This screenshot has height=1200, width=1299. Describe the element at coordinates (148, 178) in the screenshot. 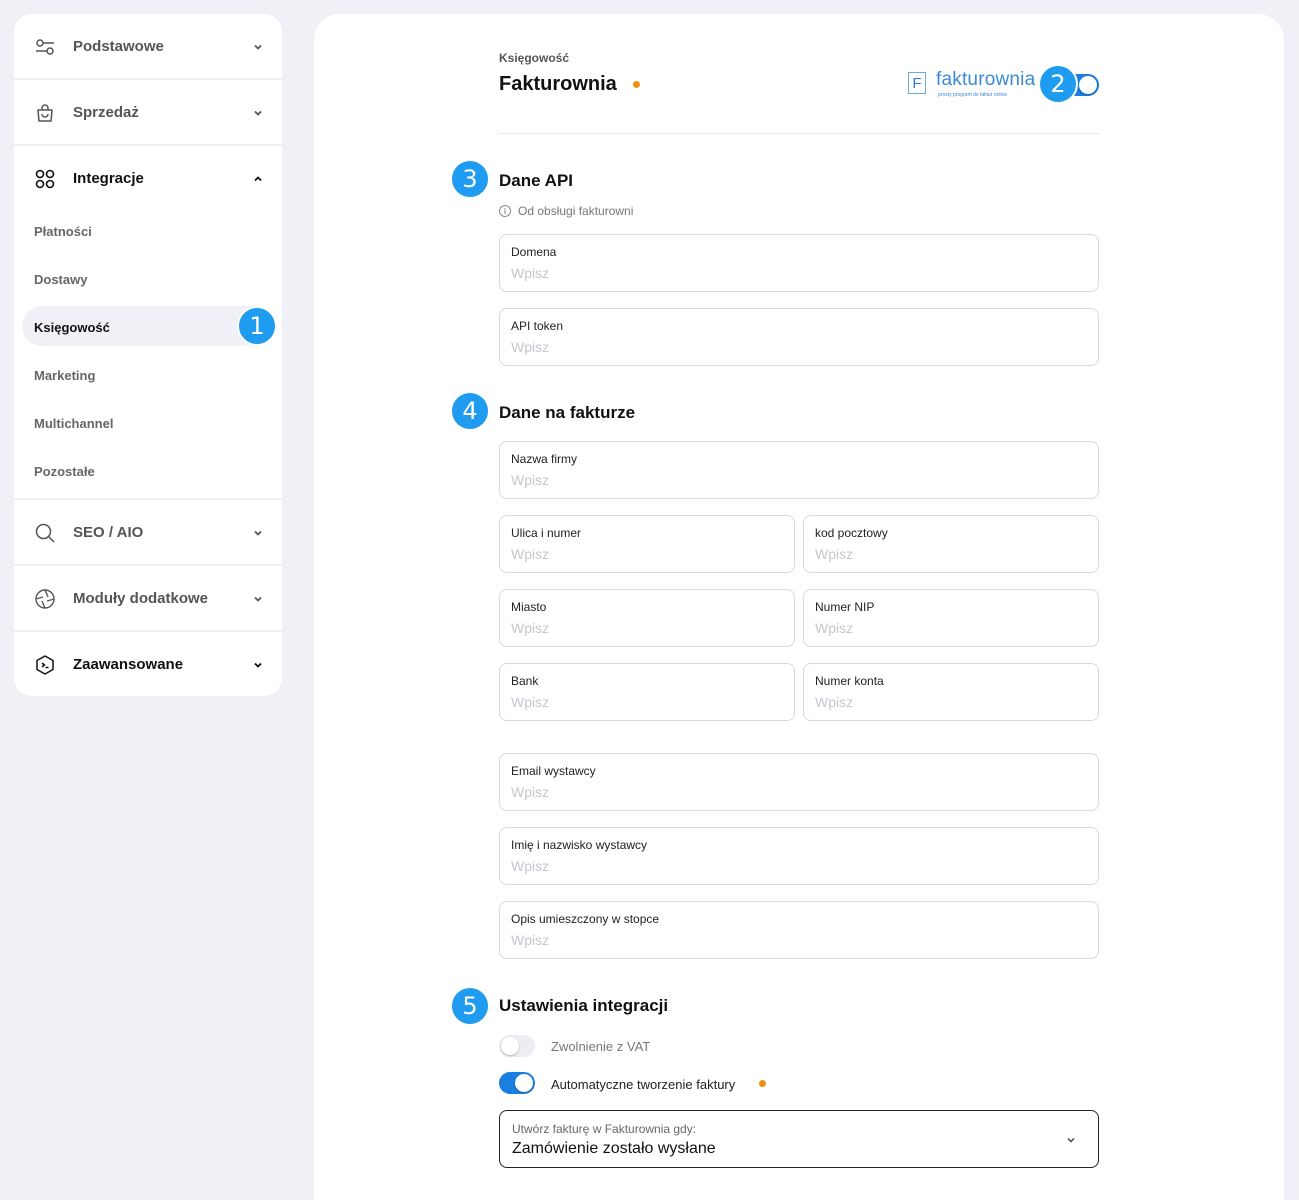

I see `nav-group-integracje: Integracje` at that location.